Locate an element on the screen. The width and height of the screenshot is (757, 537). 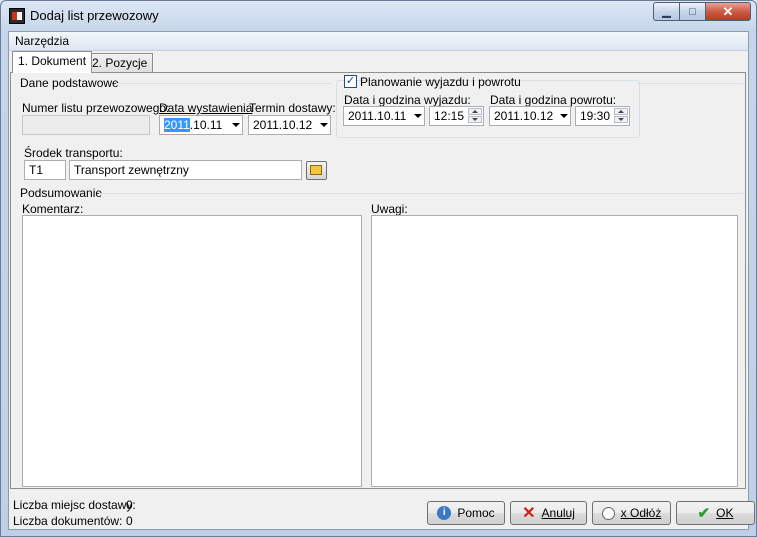
maximize-button: □ is located at coordinates (693, 11).